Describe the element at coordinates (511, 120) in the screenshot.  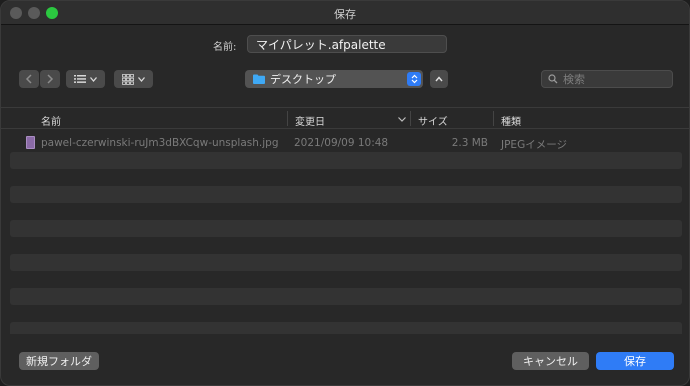
I see `column-kind: 種類` at that location.